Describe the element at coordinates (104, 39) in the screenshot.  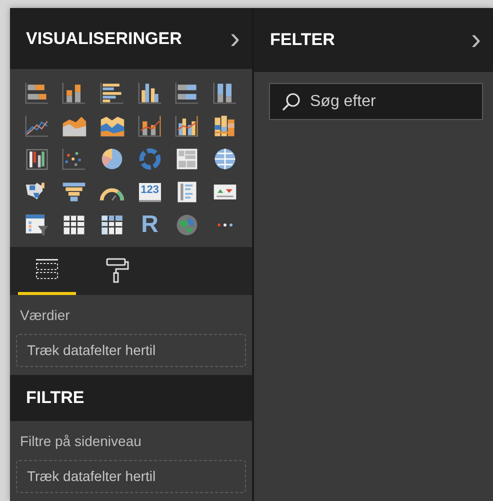
I see `panel-title: VISUALISERINGER` at that location.